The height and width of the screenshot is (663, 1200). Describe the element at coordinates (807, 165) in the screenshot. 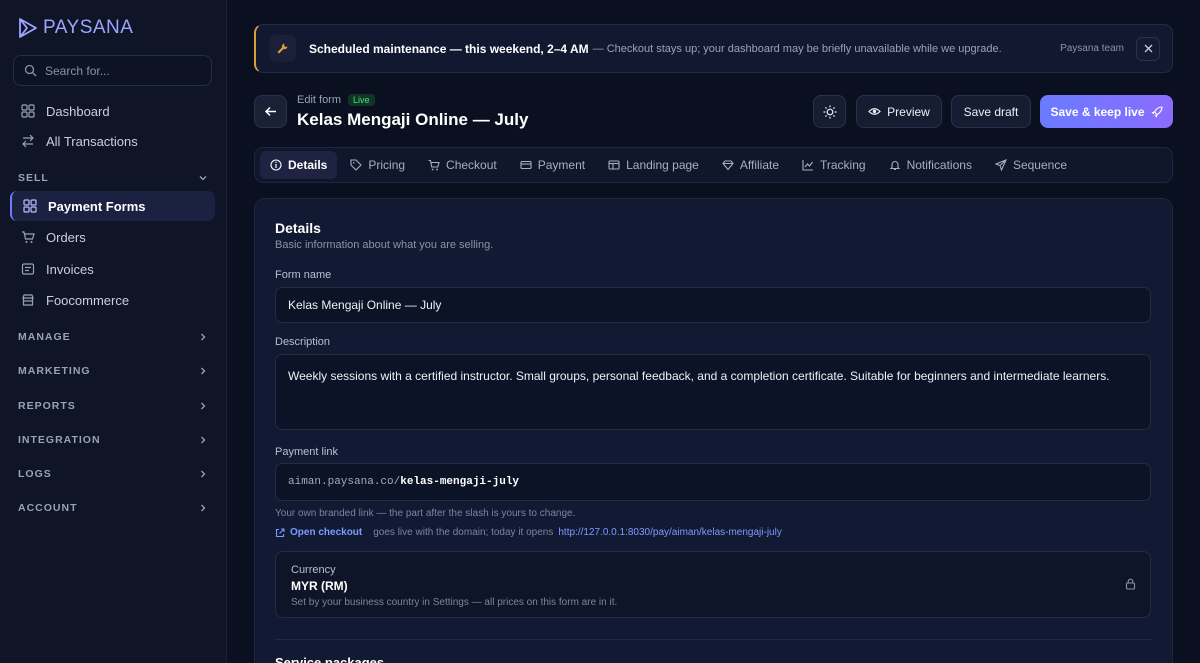

I see `chart-icon` at that location.